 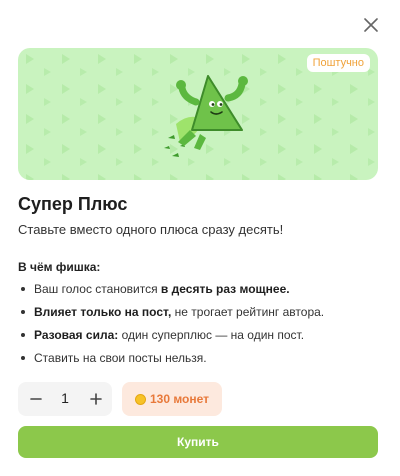 I want to click on decrement-button, so click(x=36, y=399).